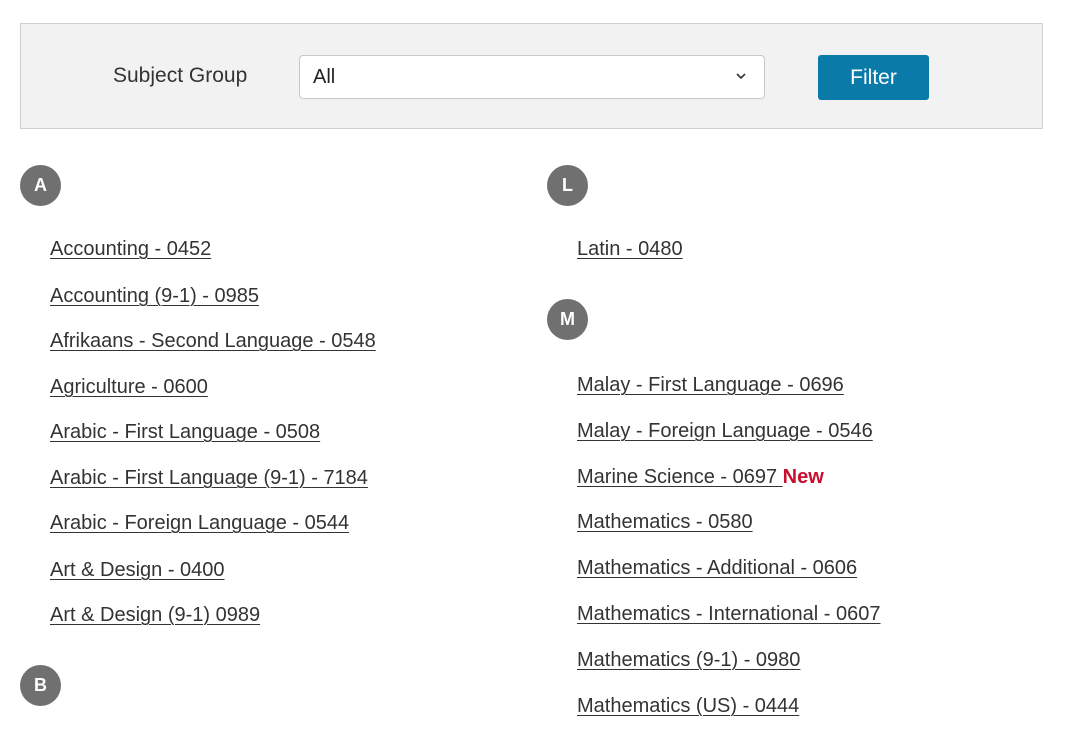 This screenshot has height=729, width=1080. I want to click on subject-link-mathematics-9-1-0980: Mathematics (9-1) - 0980, so click(688, 660).